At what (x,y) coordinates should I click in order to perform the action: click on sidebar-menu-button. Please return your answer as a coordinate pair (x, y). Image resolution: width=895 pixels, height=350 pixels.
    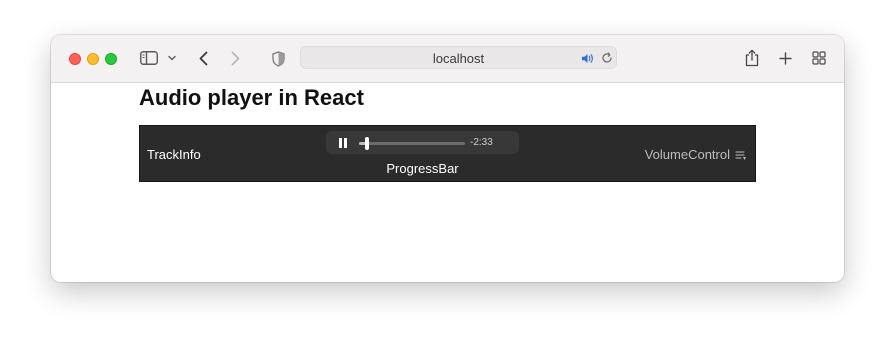
    Looking at the image, I should click on (172, 58).